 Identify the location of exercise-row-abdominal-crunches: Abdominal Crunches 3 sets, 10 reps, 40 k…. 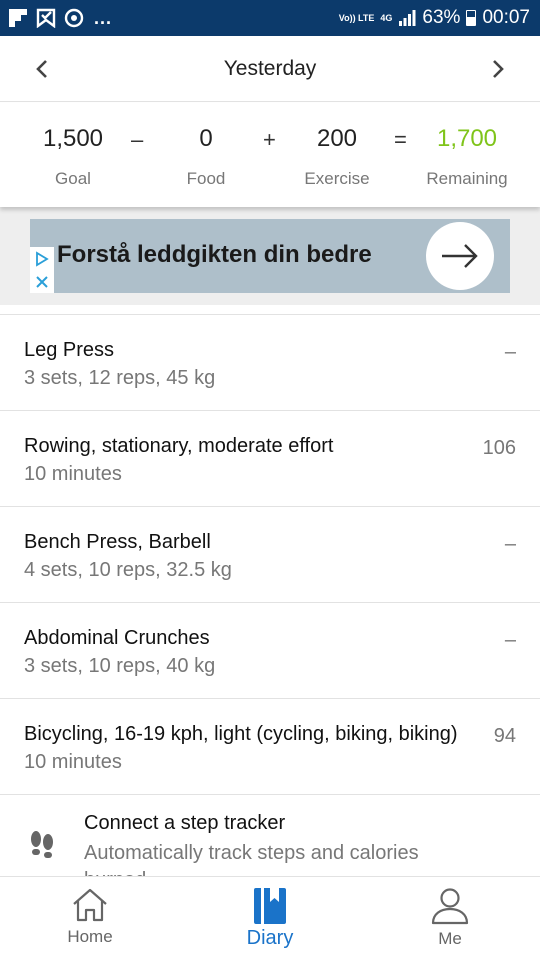
(270, 651).